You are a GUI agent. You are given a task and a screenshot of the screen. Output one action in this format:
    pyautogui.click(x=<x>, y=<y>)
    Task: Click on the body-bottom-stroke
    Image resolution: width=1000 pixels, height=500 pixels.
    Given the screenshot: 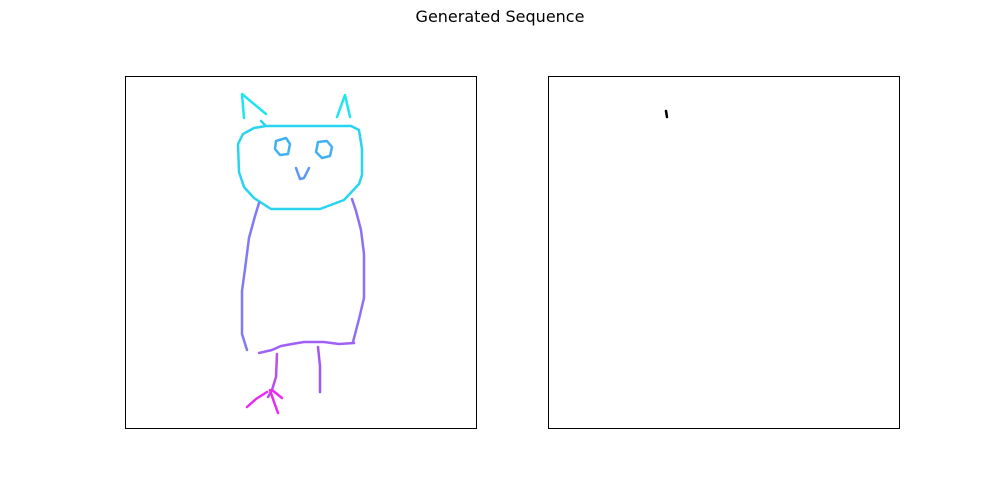 What is the action you would take?
    pyautogui.click(x=306, y=347)
    